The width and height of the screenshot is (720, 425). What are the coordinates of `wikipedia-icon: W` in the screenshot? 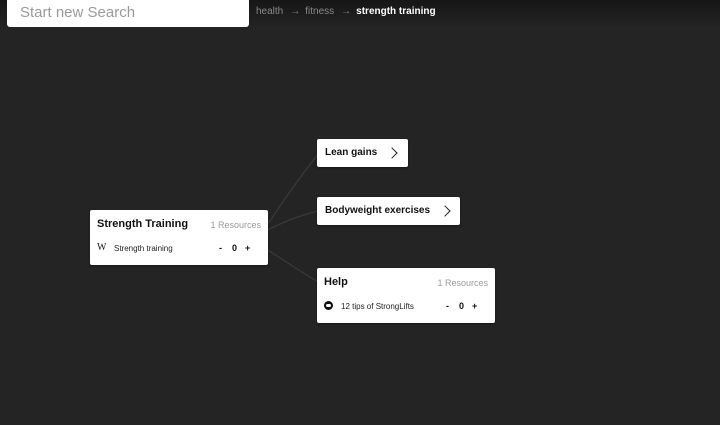 It's located at (102, 247).